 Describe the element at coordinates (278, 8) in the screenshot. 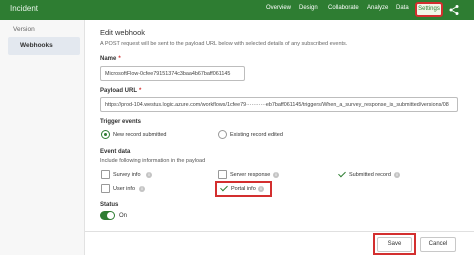

I see `tab-overview: Overview` at that location.